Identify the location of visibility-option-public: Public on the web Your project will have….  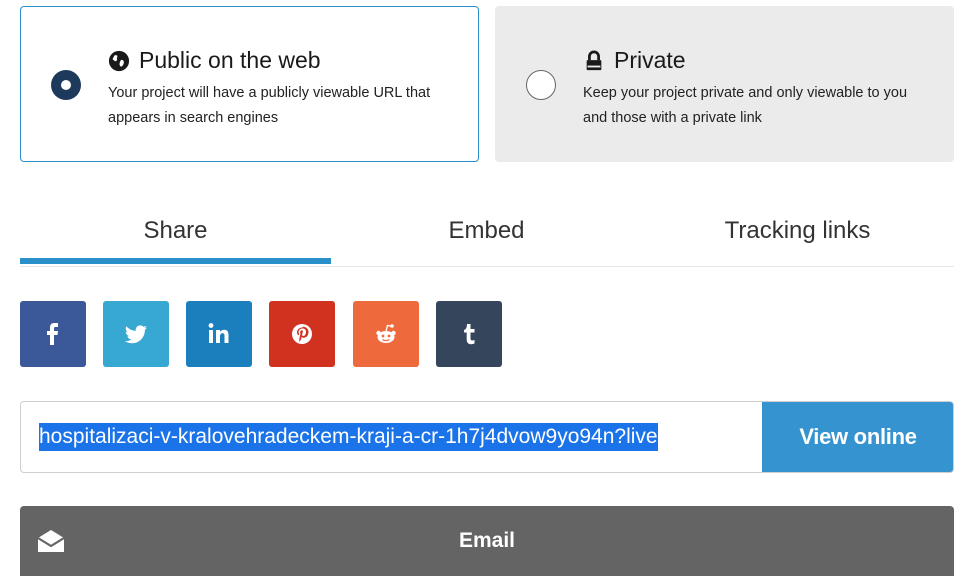
(249, 84).